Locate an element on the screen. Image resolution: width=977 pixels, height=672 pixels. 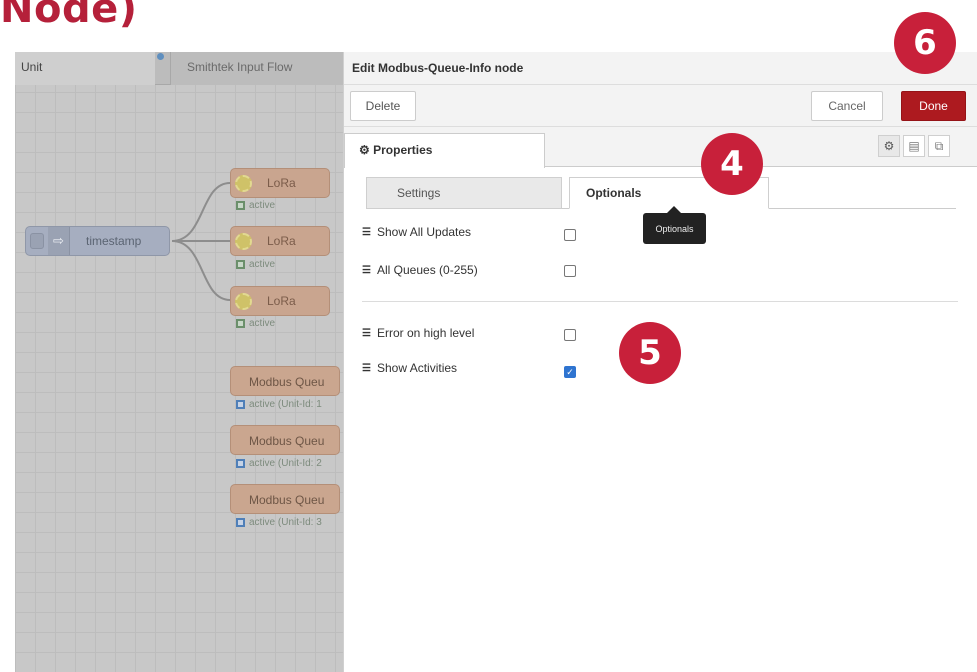
modbus-queue-node-3: Modbus Queu is located at coordinates (285, 499).